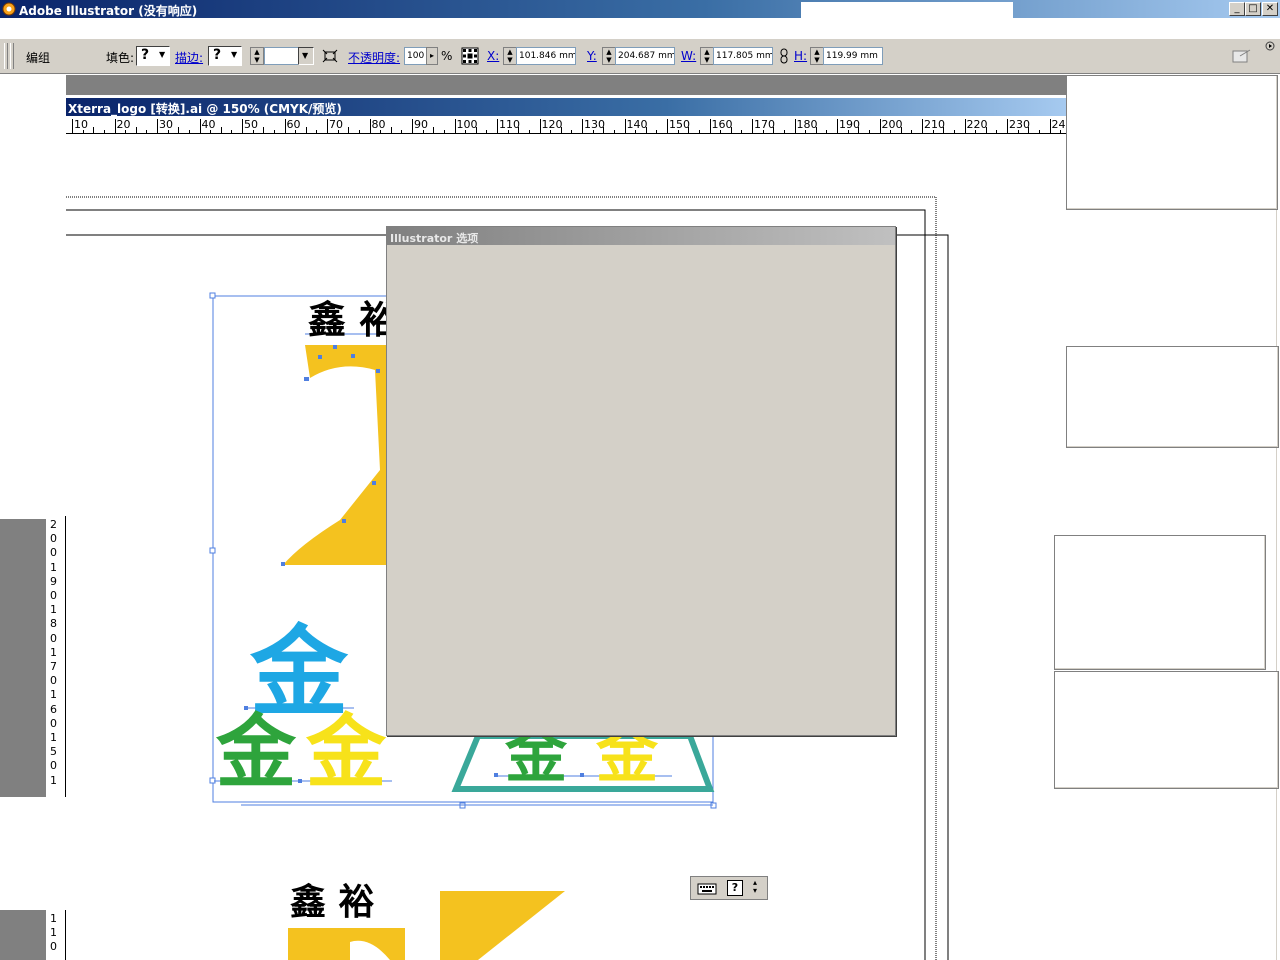 This screenshot has height=960, width=1280. What do you see at coordinates (688, 56) in the screenshot?
I see `w-label-link: W:` at bounding box center [688, 56].